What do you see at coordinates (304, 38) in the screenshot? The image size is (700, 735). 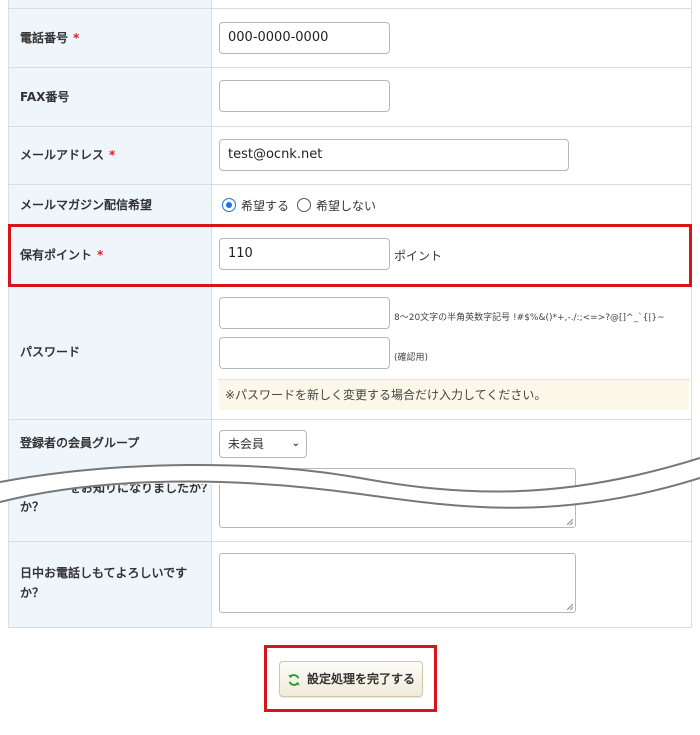 I see `phone-input: 000-0000-0000` at bounding box center [304, 38].